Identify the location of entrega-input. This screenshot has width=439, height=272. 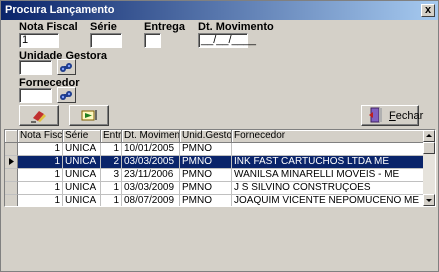
(152, 40).